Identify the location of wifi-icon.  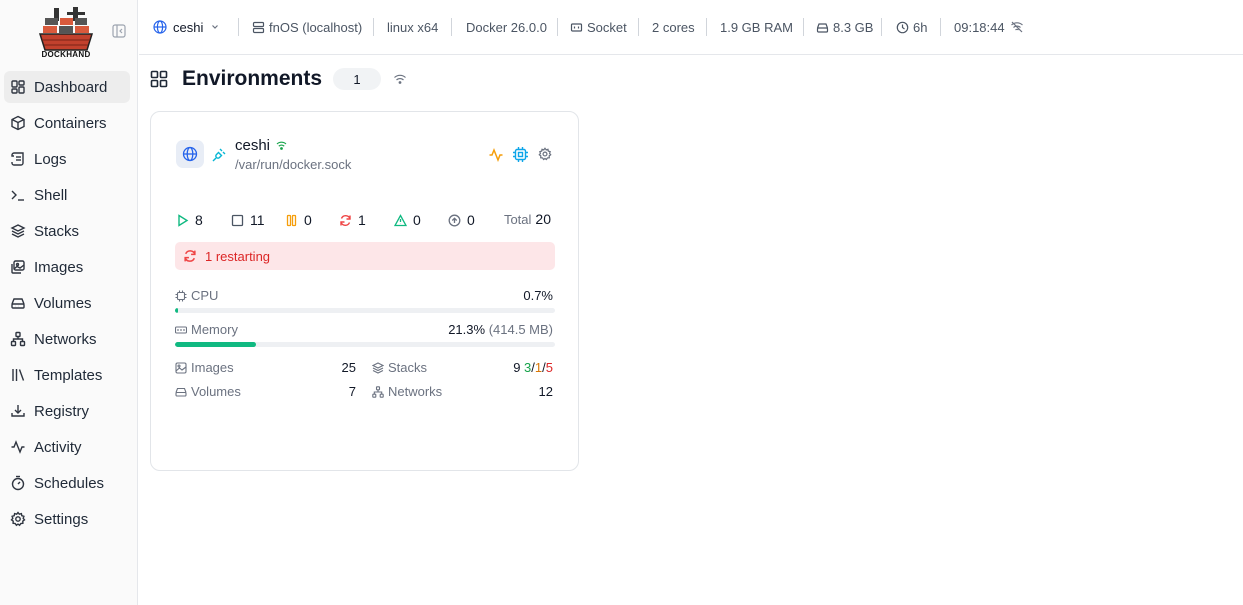
(400, 79).